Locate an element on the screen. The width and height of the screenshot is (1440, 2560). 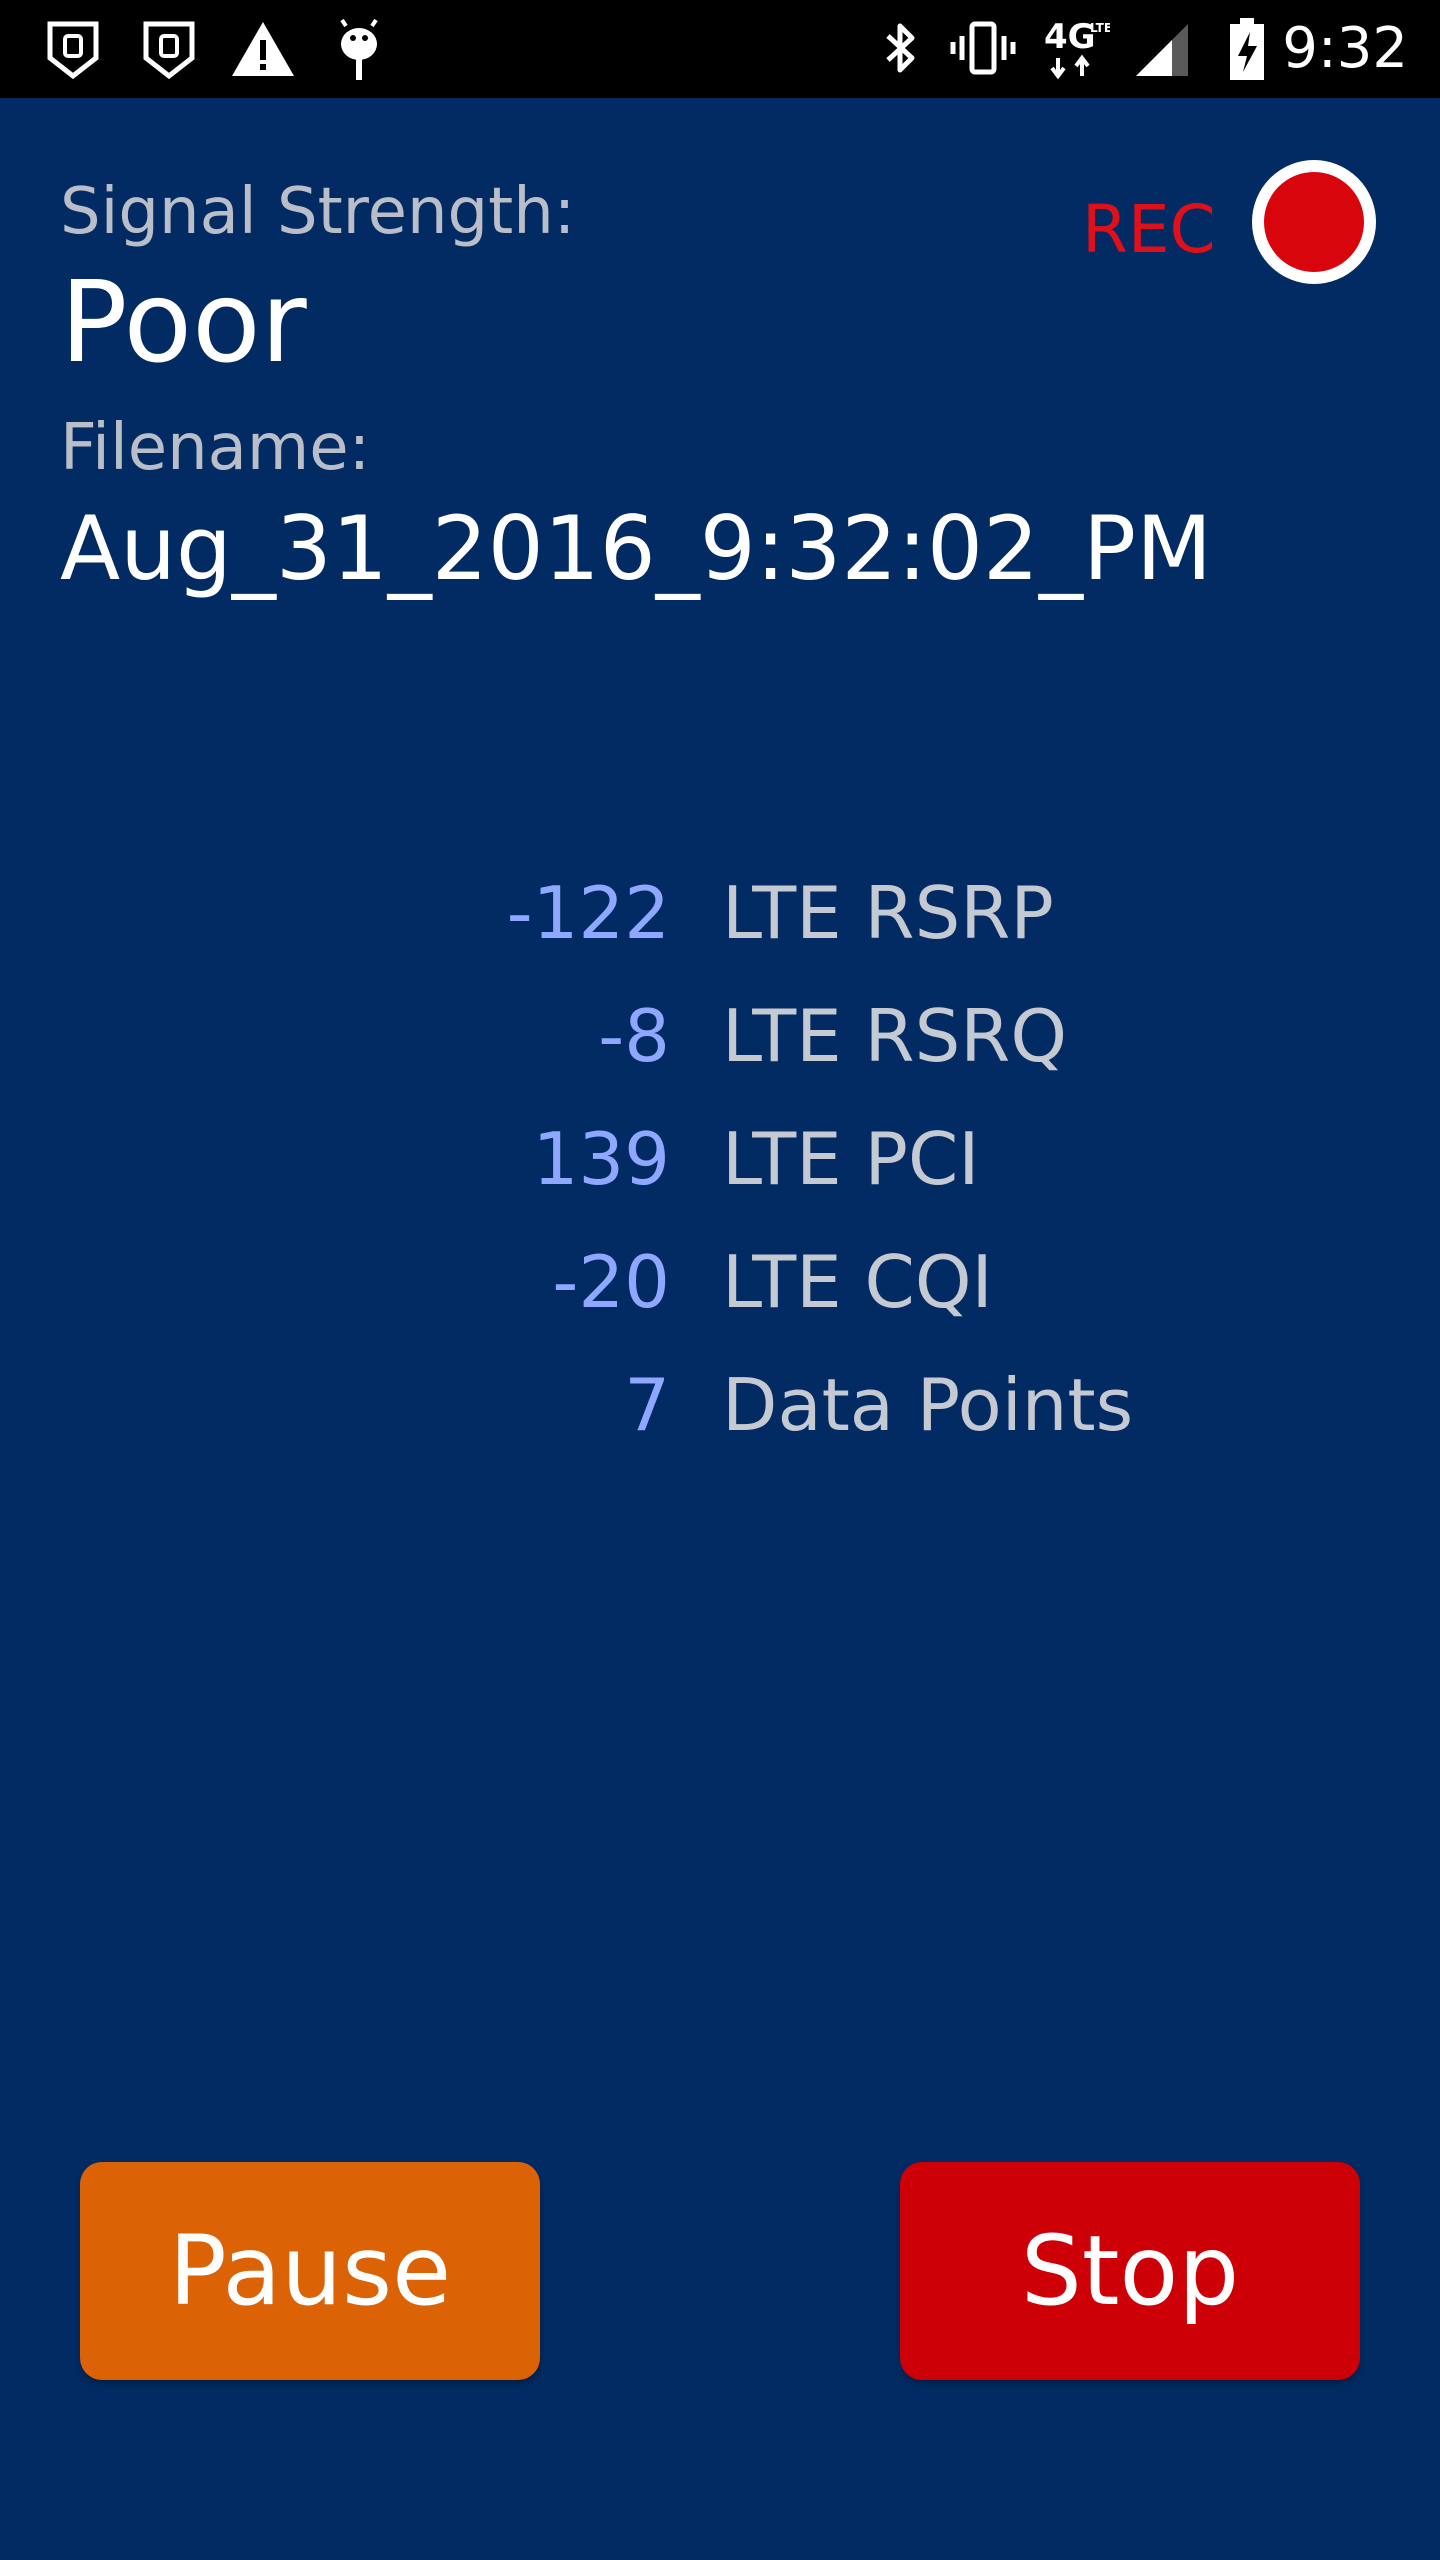
metric-row-pci: 139 LTE PCI is located at coordinates (720, 1159).